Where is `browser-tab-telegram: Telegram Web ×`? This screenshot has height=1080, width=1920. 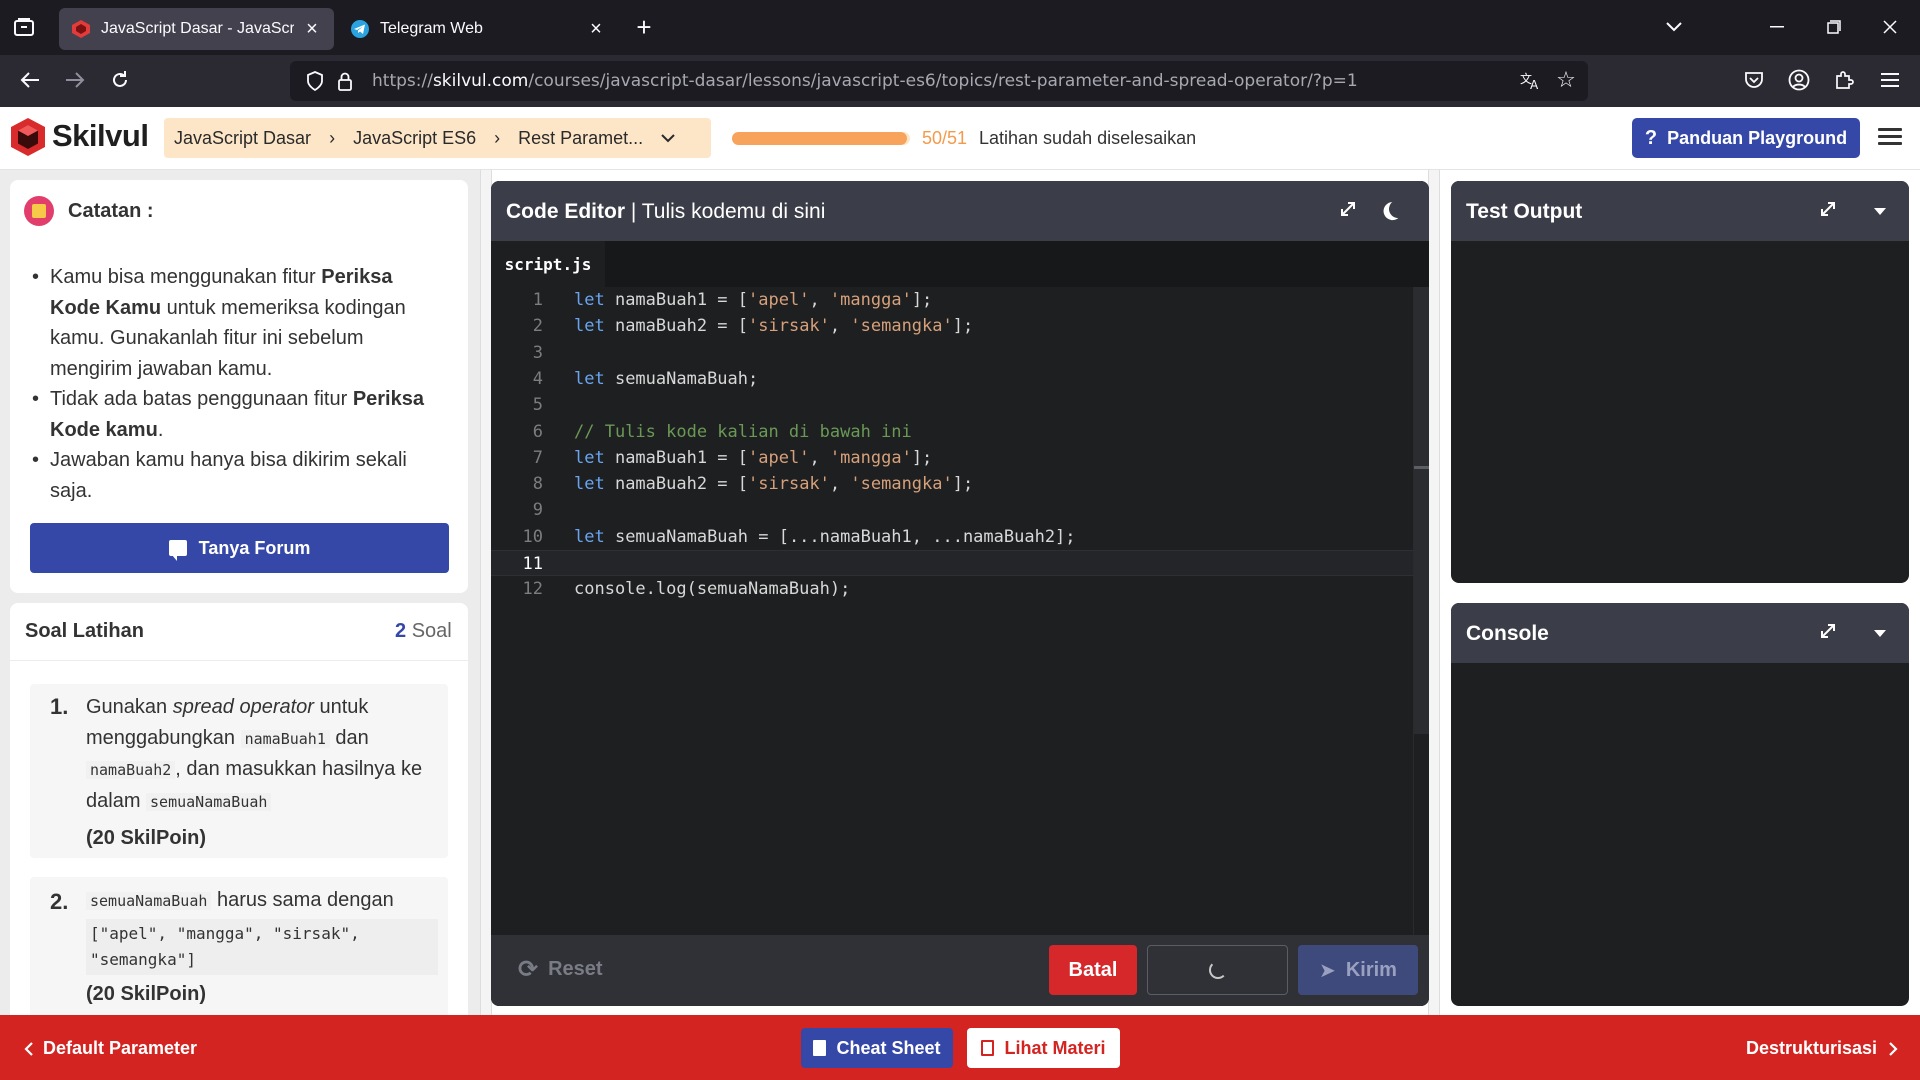 browser-tab-telegram: Telegram Web × is located at coordinates (478, 29).